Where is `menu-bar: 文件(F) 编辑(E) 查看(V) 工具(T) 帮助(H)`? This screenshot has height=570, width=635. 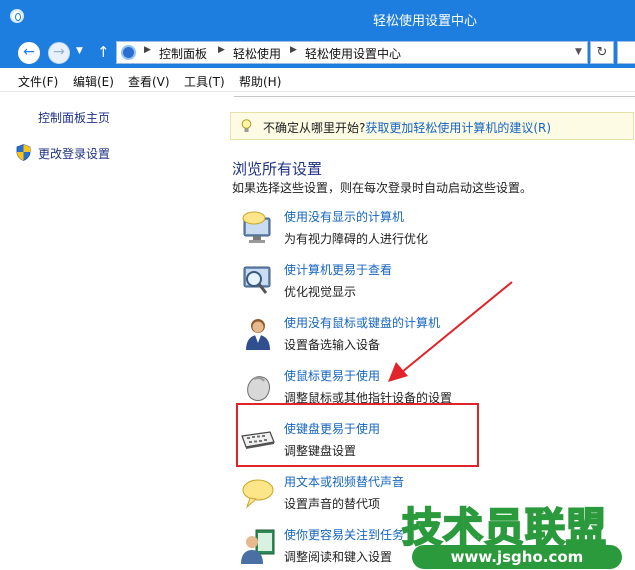 menu-bar: 文件(F) 编辑(E) 查看(V) 工具(T) 帮助(H) is located at coordinates (317, 80).